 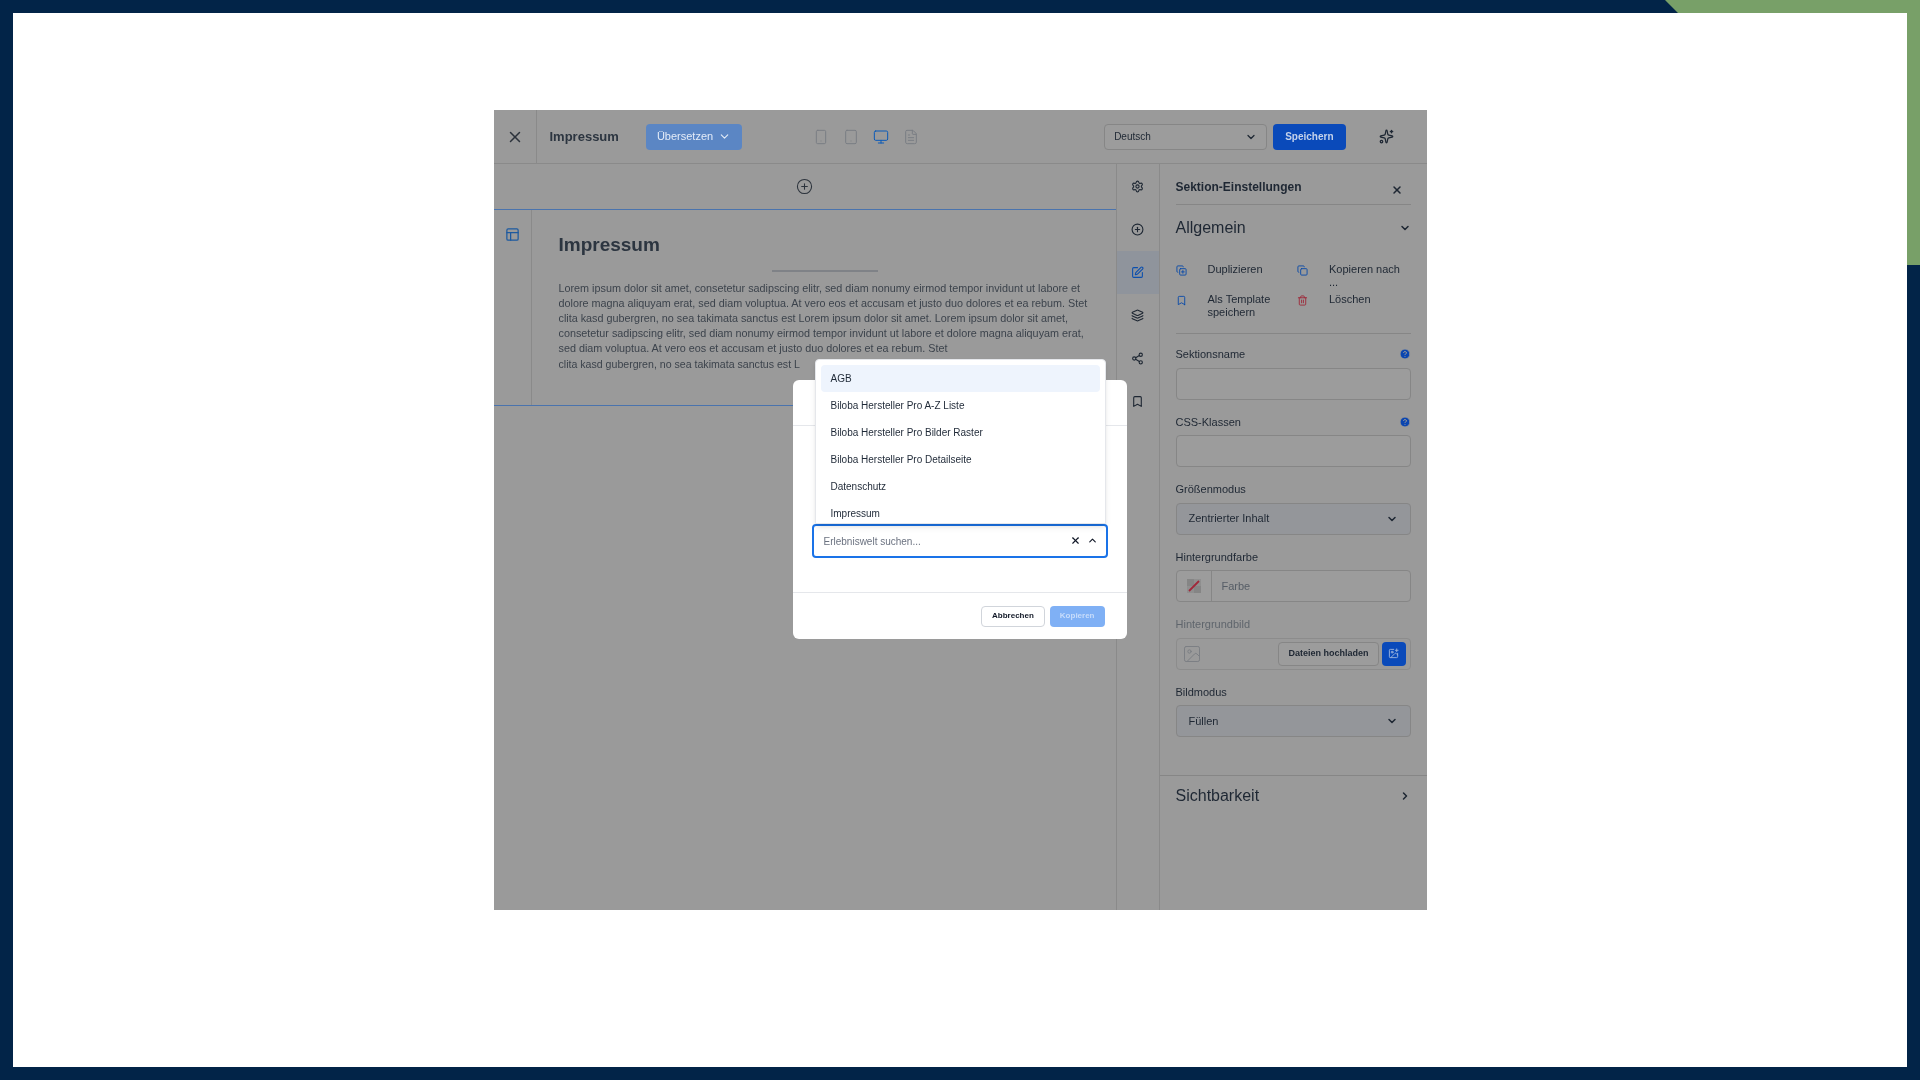 What do you see at coordinates (960, 378) in the screenshot?
I see `dropdown-option: AGB` at bounding box center [960, 378].